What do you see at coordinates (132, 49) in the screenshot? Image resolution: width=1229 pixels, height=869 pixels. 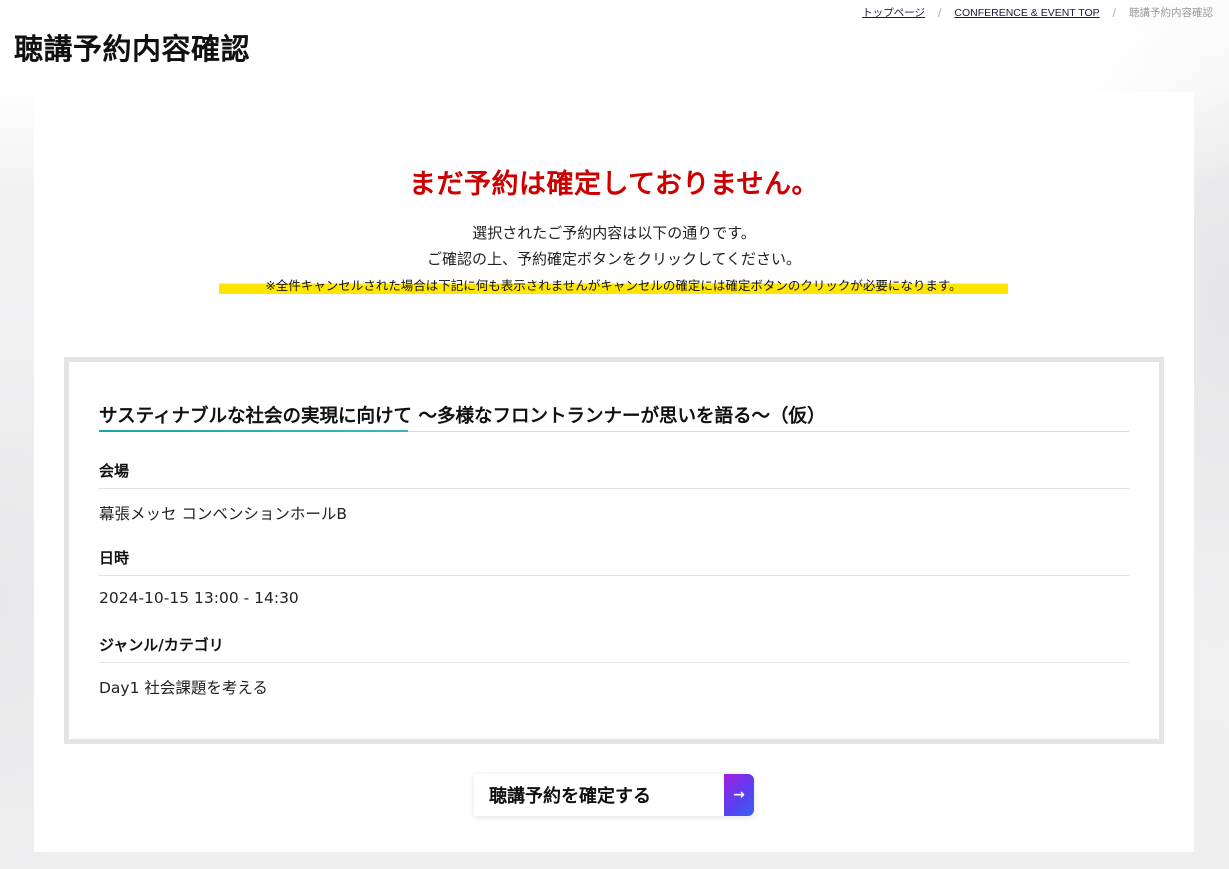 I see `page-title: 聴講予約内容確認` at bounding box center [132, 49].